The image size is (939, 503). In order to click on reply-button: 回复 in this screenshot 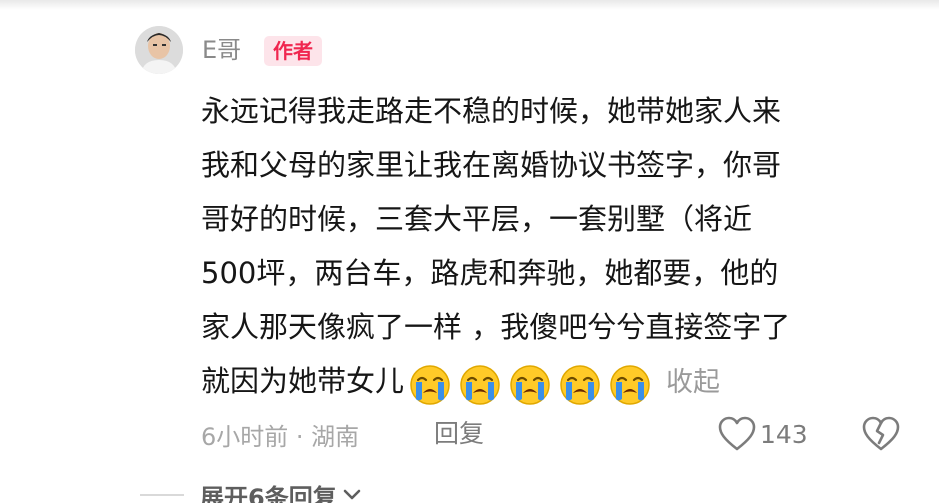, I will do `click(459, 434)`.